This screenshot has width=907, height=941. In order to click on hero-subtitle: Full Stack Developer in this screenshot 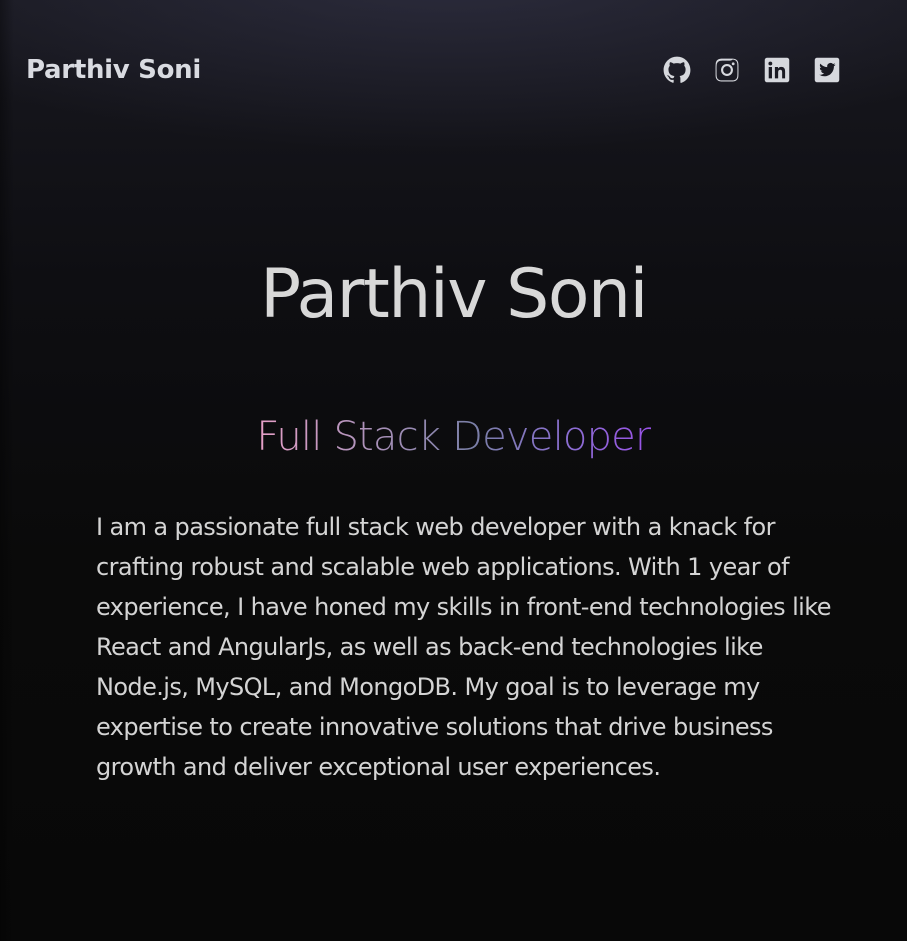, I will do `click(453, 437)`.